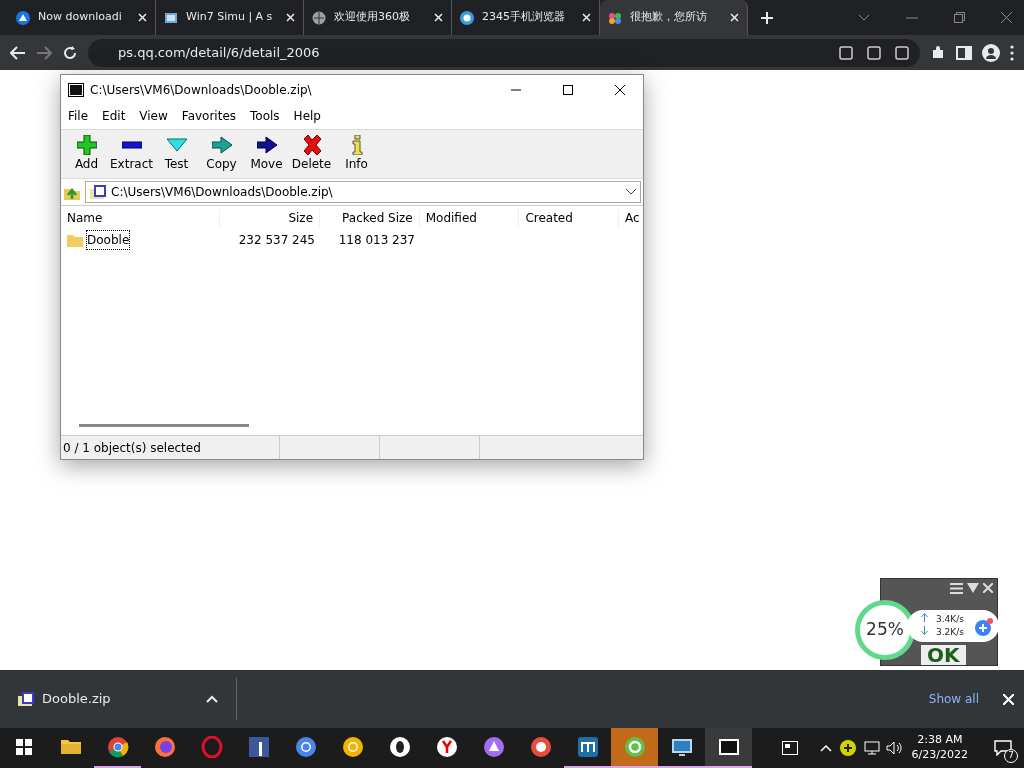 The image size is (1024, 768). Describe the element at coordinates (950, 619) in the screenshot. I see `upload-speed: 3.4K/s` at that location.